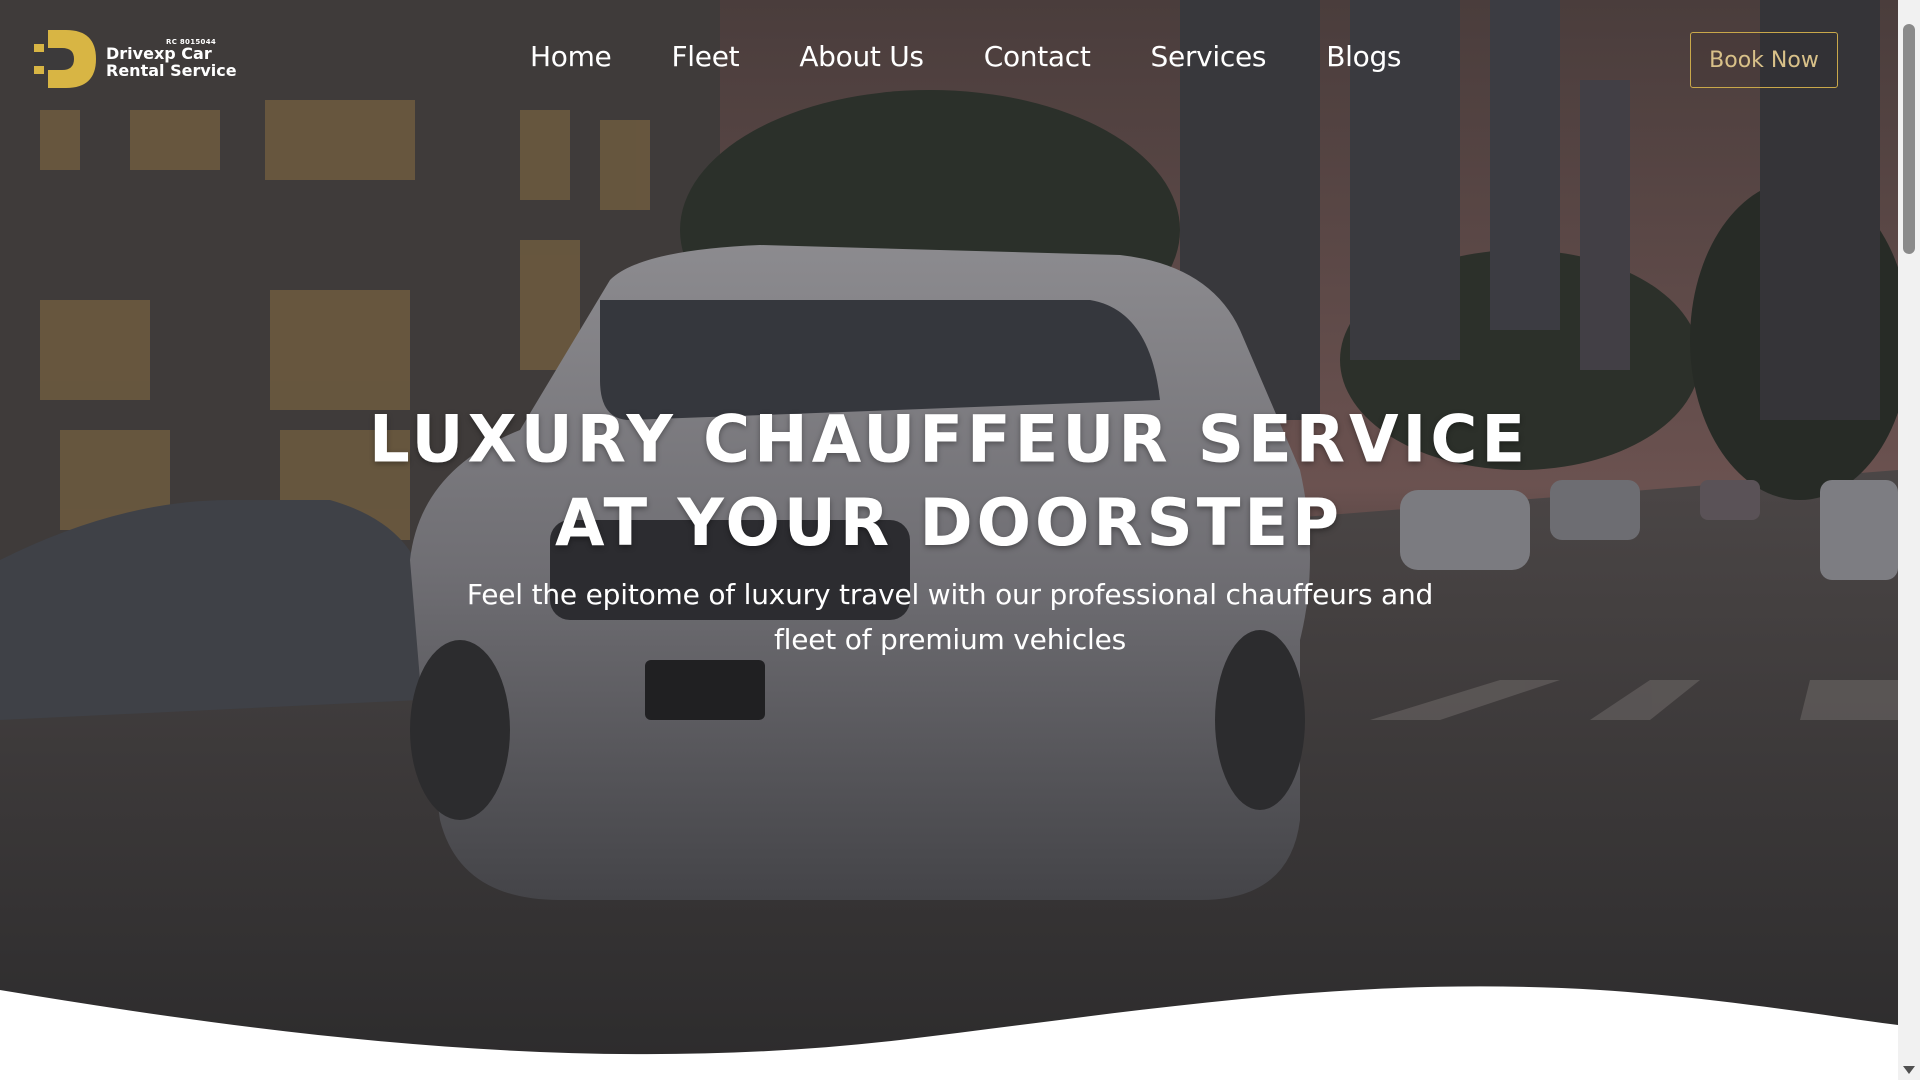  Describe the element at coordinates (1764, 60) in the screenshot. I see `book-now-button: Book Now` at that location.